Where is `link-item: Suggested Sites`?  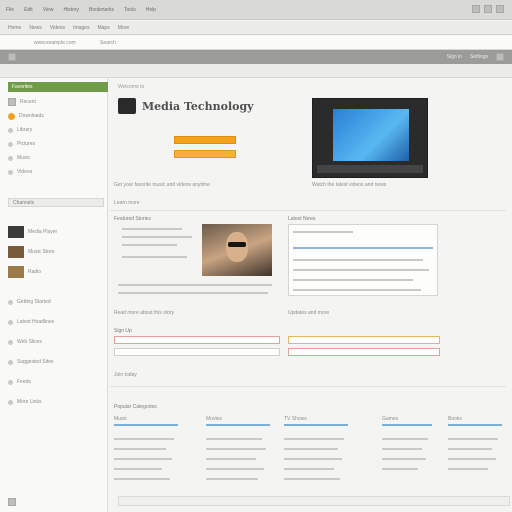 link-item: Suggested Sites is located at coordinates (30, 362).